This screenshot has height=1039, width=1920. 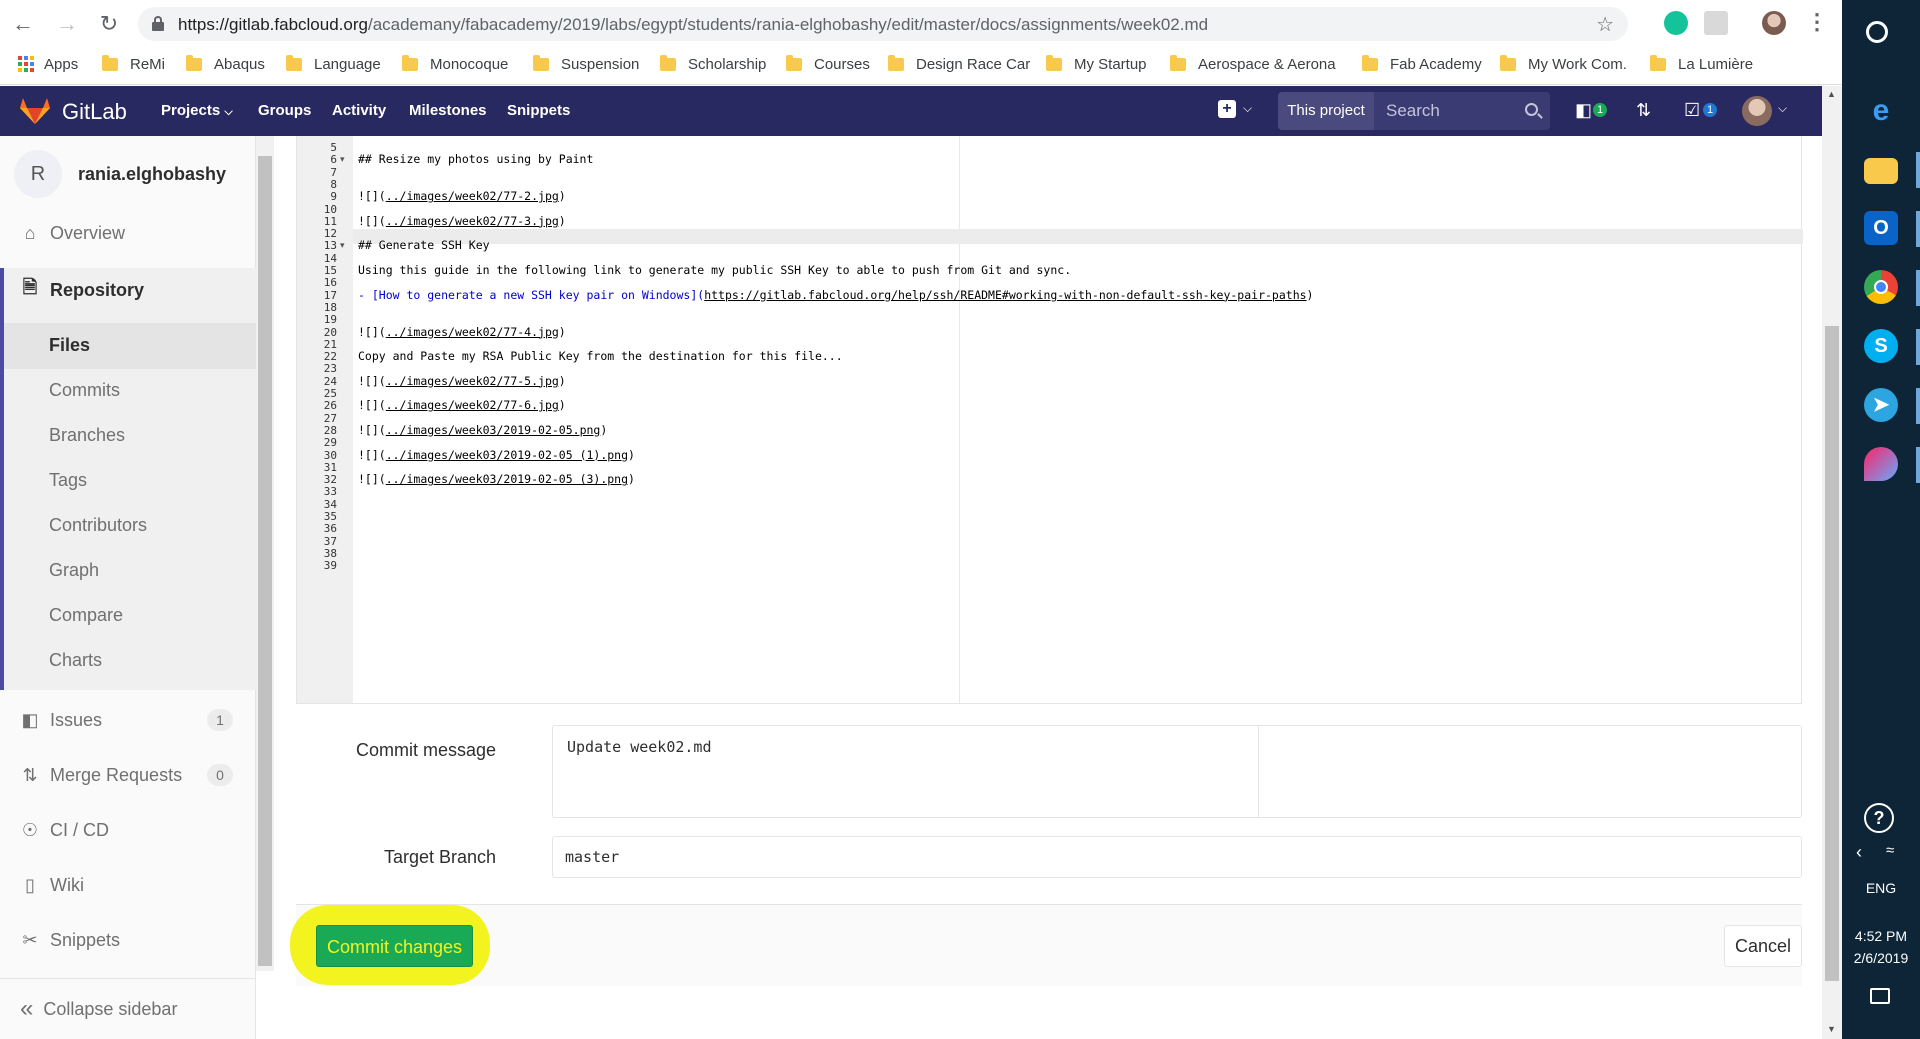 I want to click on page-scrollbar: ▲ ▼, so click(x=1832, y=562).